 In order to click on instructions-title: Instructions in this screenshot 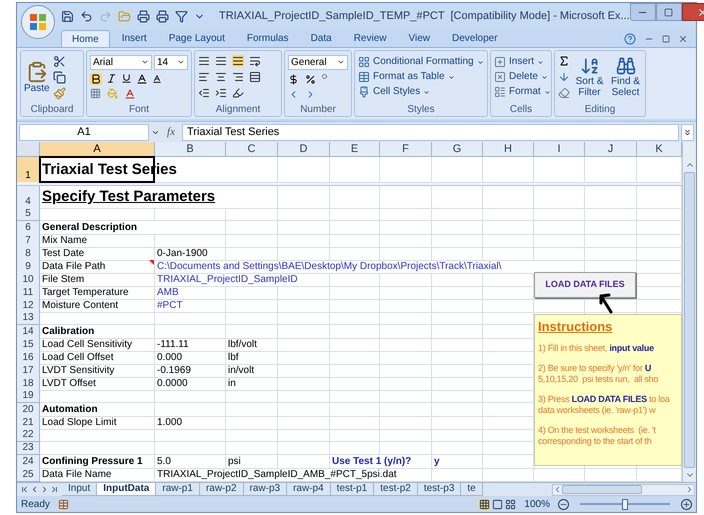, I will do `click(575, 326)`.